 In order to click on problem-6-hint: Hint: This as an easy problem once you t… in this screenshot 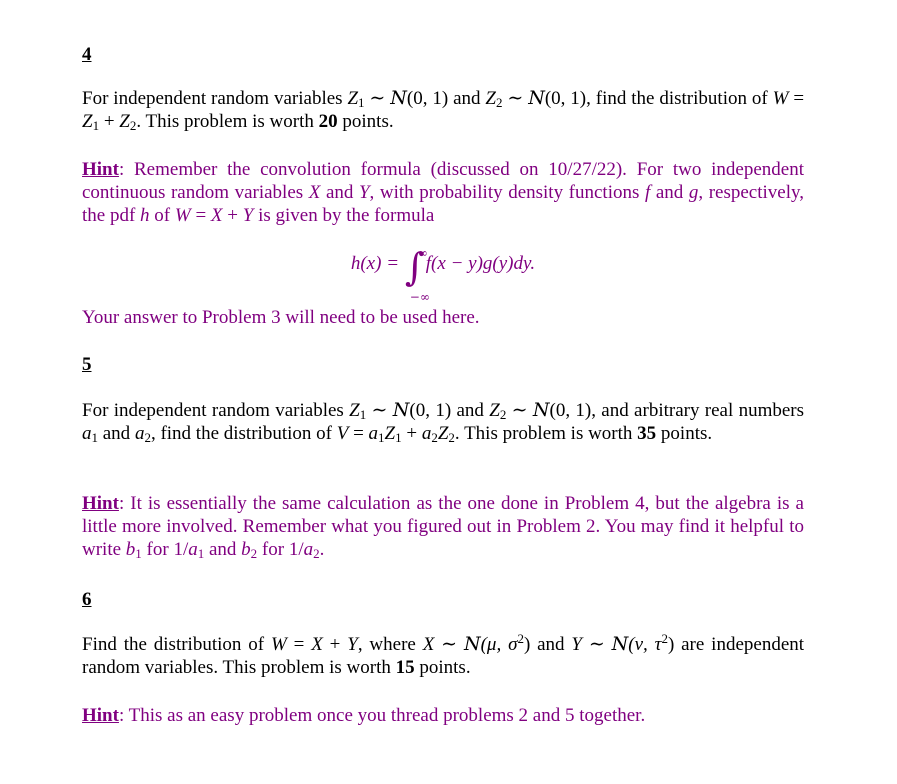, I will do `click(443, 715)`.